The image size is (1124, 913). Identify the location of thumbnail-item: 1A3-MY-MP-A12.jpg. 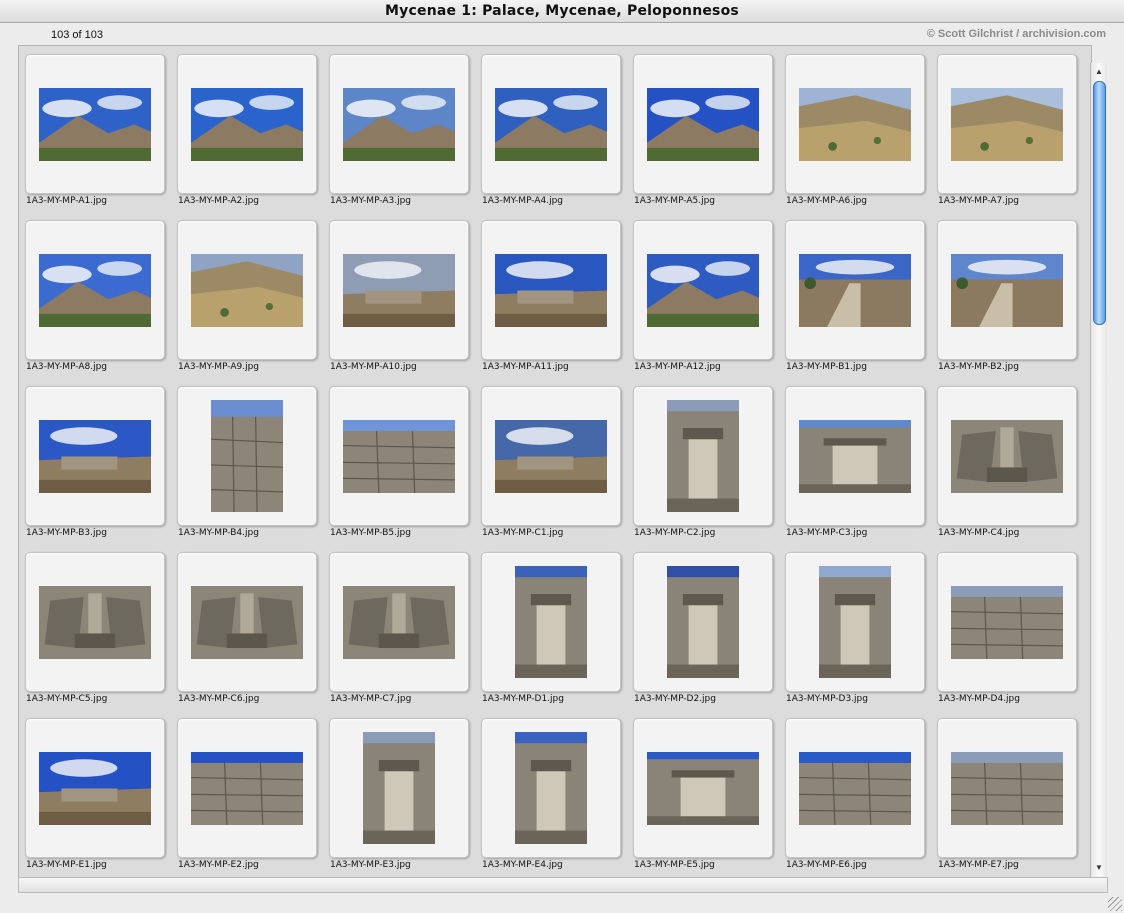
(703, 295).